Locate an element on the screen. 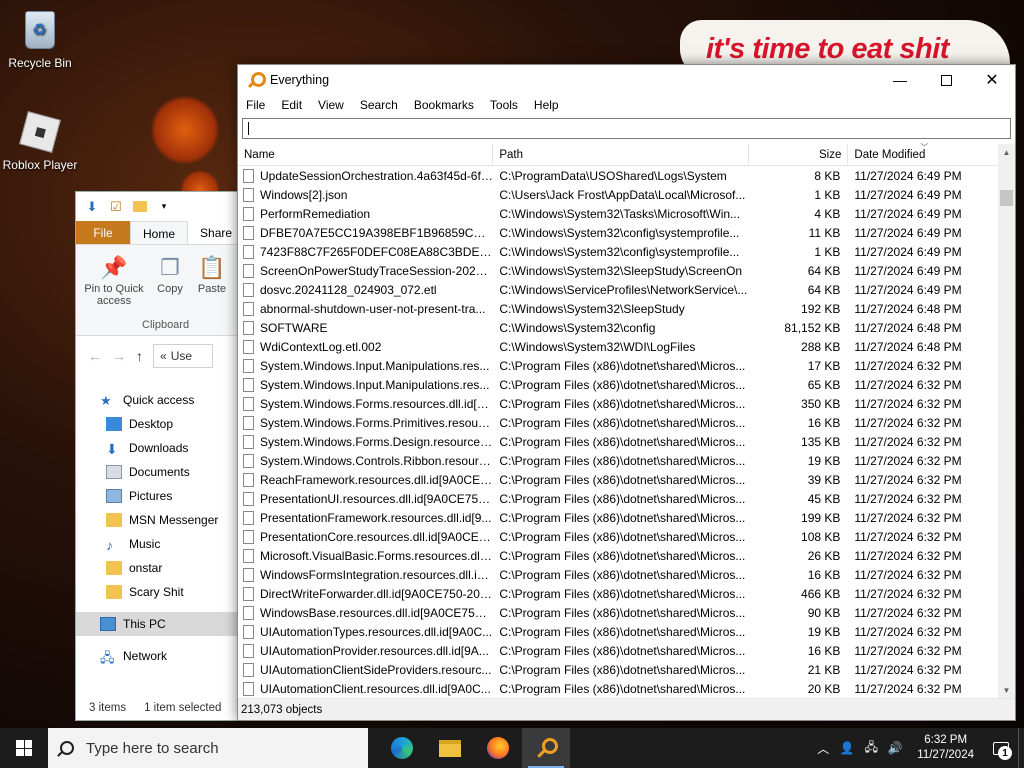  scroll-down-icon: ▼ is located at coordinates (1006, 690).